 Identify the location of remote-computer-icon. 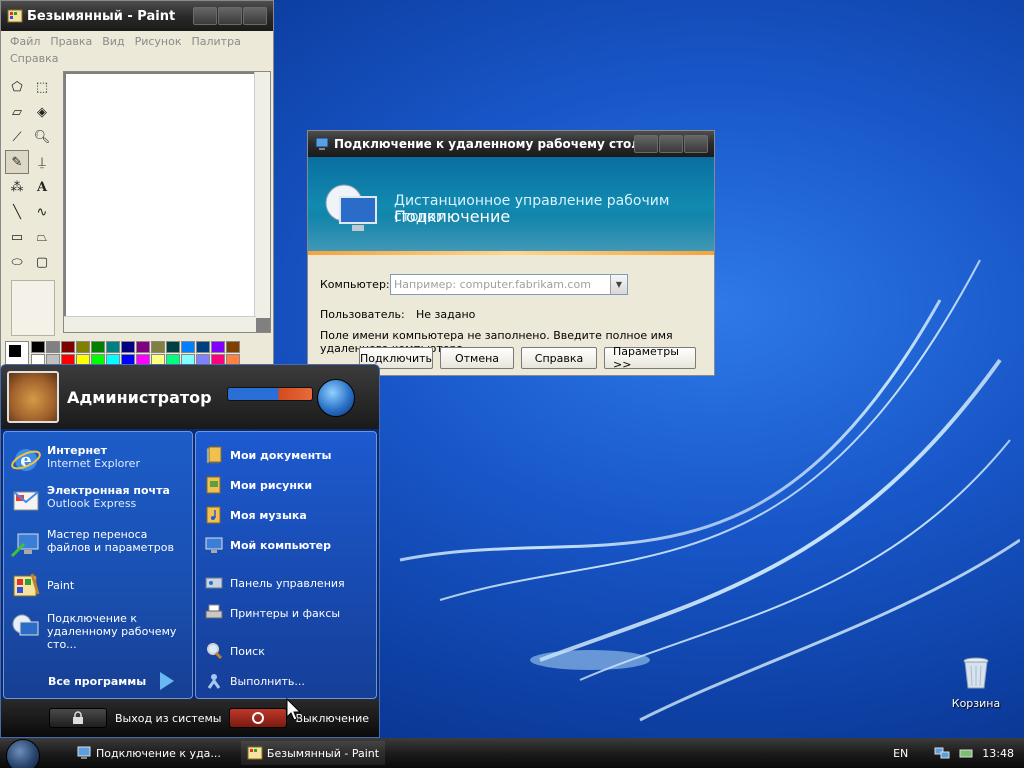
(351, 207).